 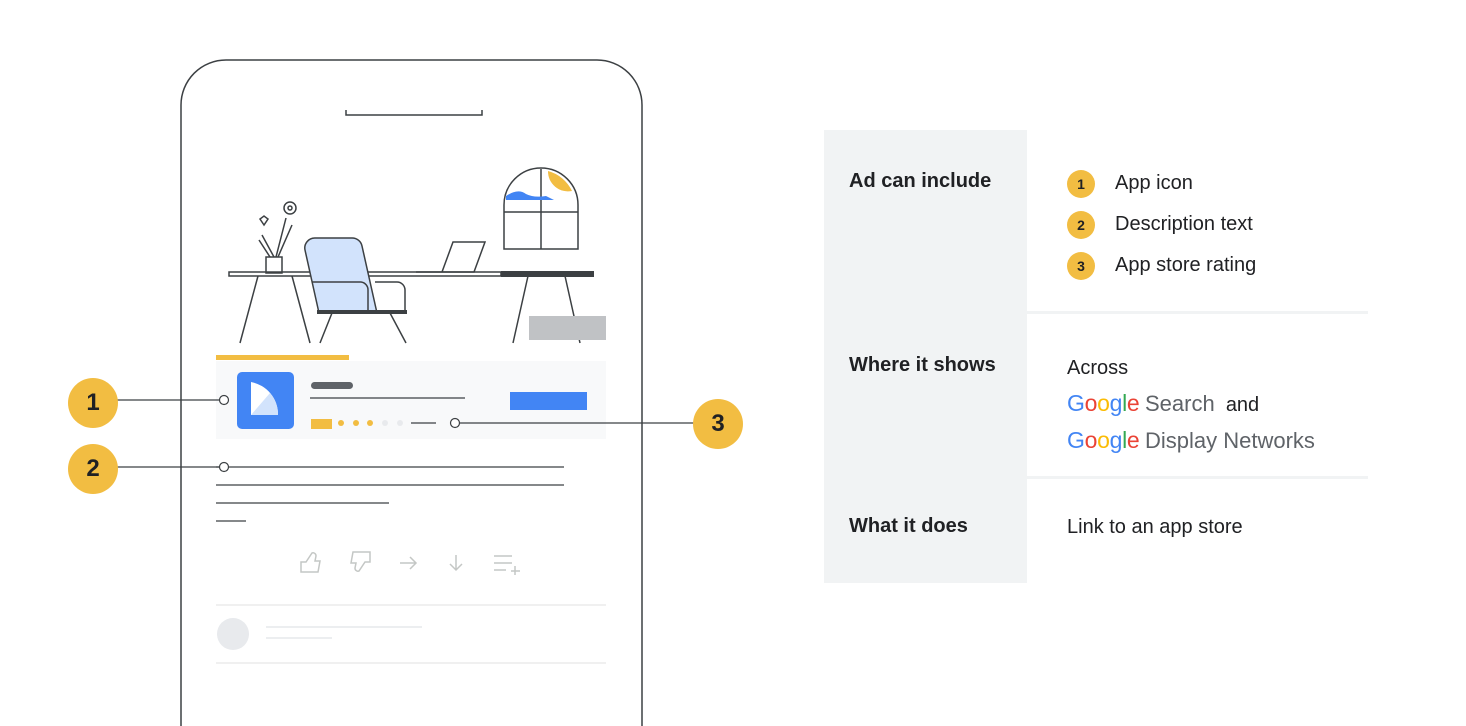 I want to click on item-text: App icon, so click(x=1154, y=183).